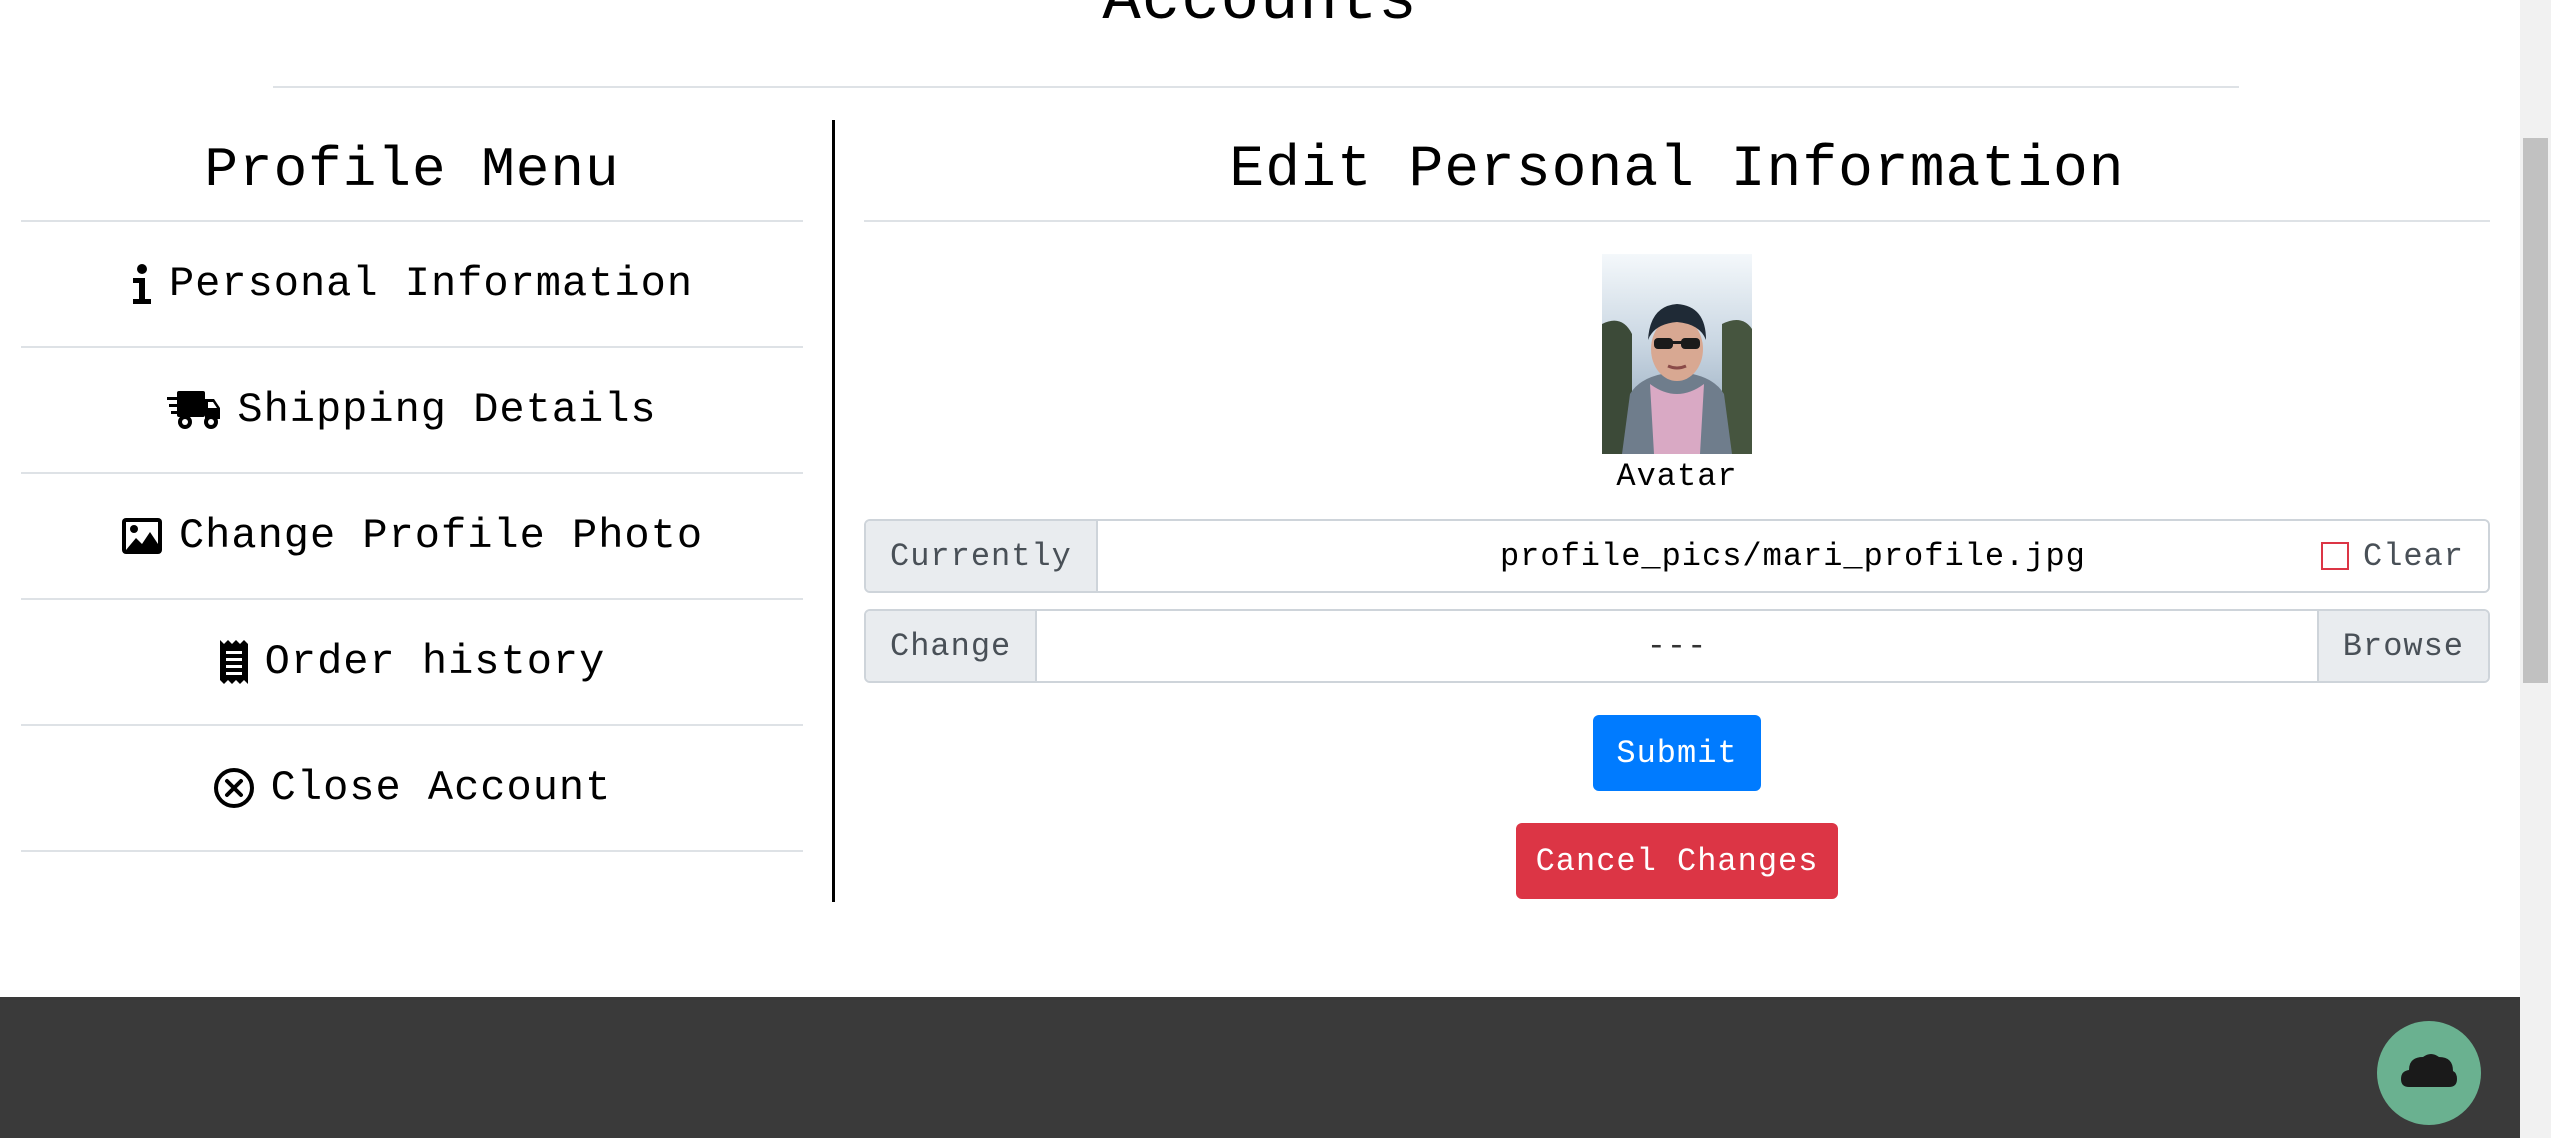 The image size is (2551, 1138). Describe the element at coordinates (1260, 1067) in the screenshot. I see `footer` at that location.